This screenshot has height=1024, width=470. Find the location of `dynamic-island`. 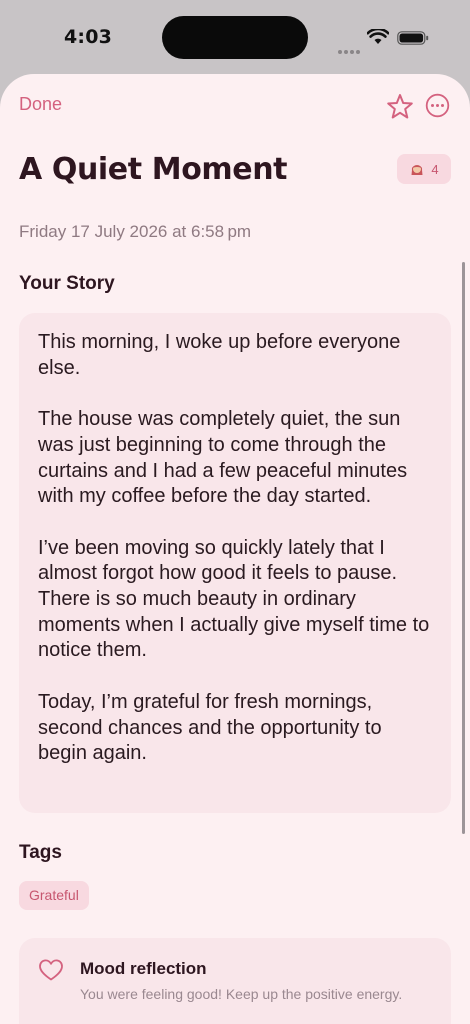

dynamic-island is located at coordinates (235, 37).